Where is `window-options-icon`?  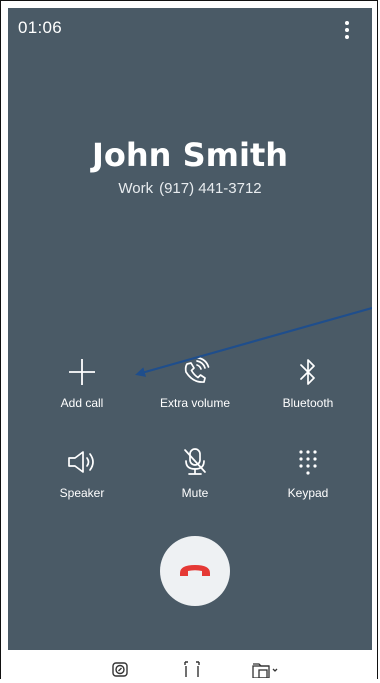 window-options-icon is located at coordinates (266, 671).